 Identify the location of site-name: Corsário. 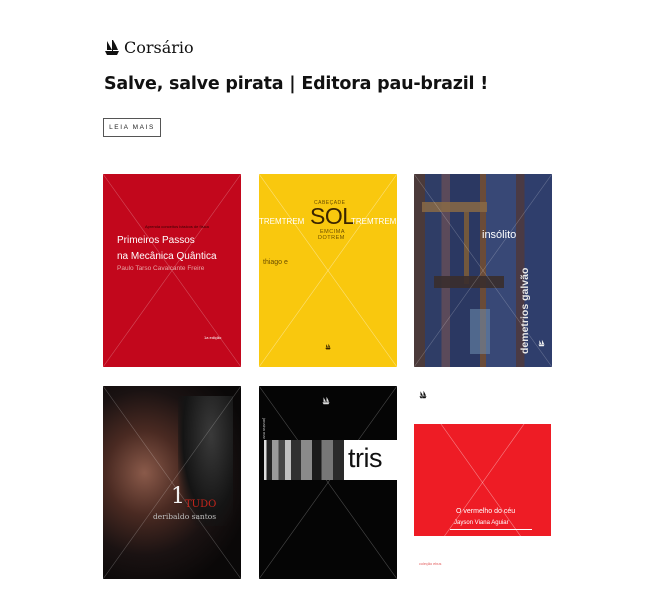
(159, 47).